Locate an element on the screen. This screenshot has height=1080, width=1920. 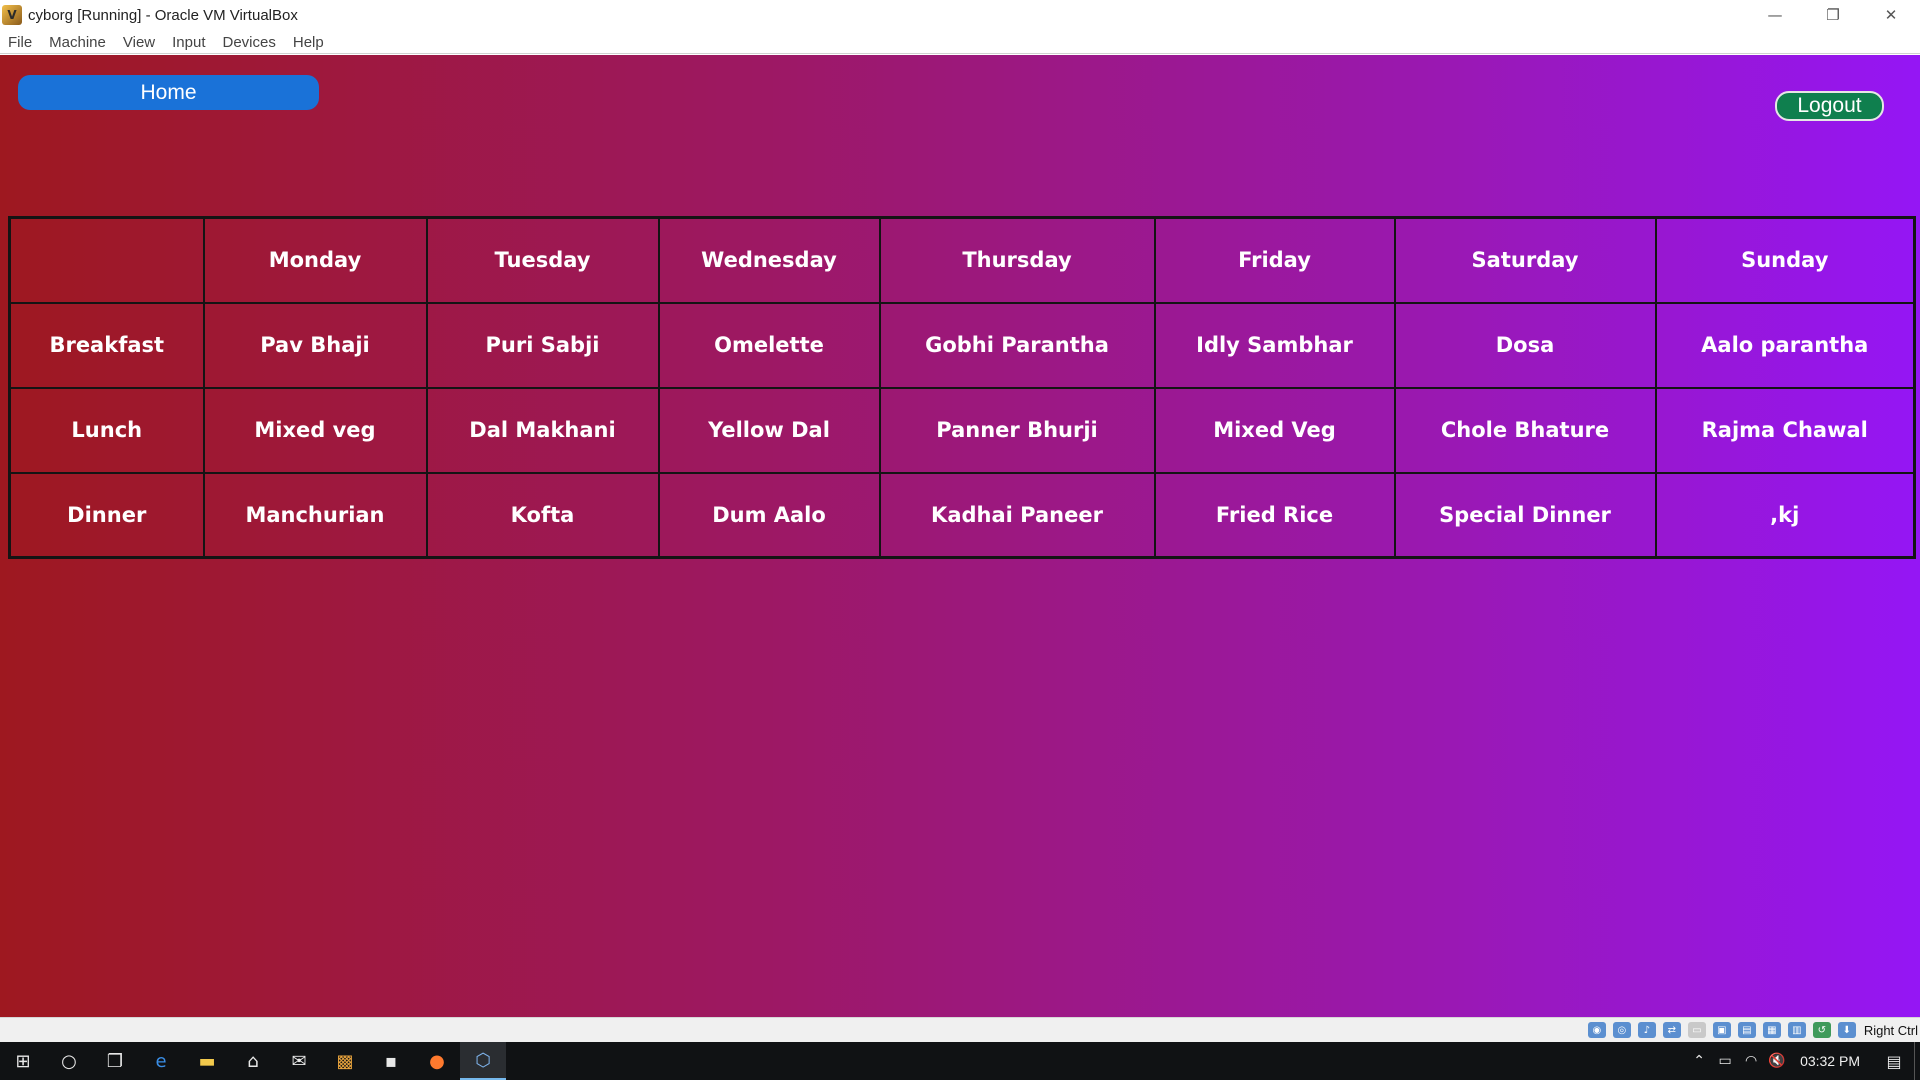
close-button: ✕ is located at coordinates (1891, 15).